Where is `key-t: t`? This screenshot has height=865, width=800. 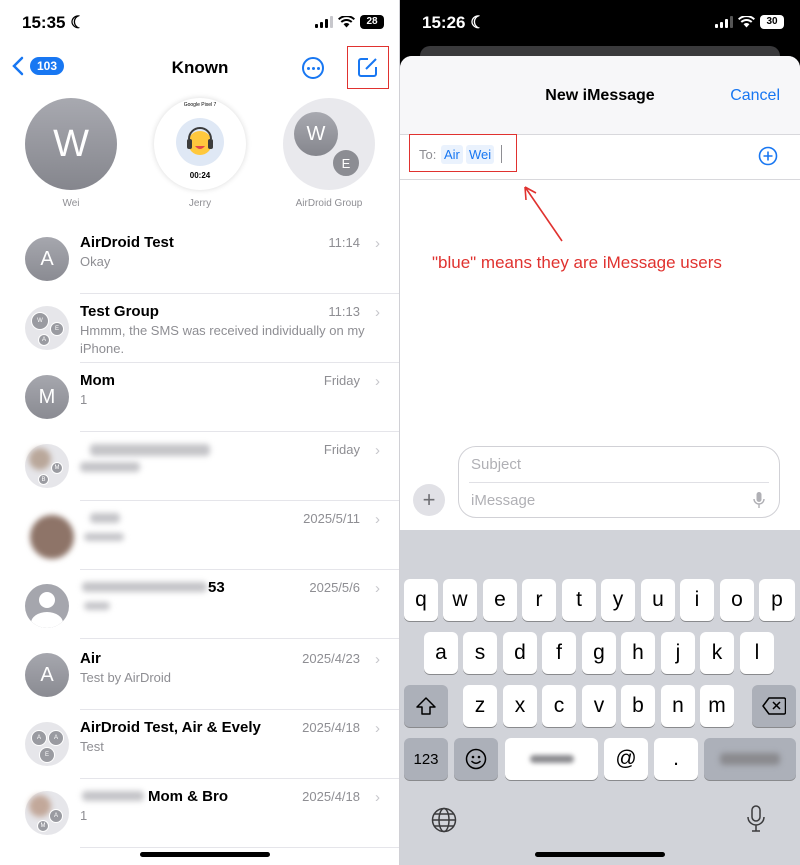
key-t: t is located at coordinates (579, 600).